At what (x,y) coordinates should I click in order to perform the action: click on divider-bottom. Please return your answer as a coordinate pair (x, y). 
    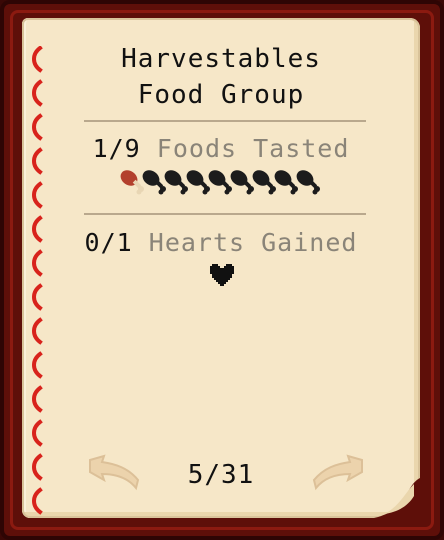
    Looking at the image, I should click on (225, 214).